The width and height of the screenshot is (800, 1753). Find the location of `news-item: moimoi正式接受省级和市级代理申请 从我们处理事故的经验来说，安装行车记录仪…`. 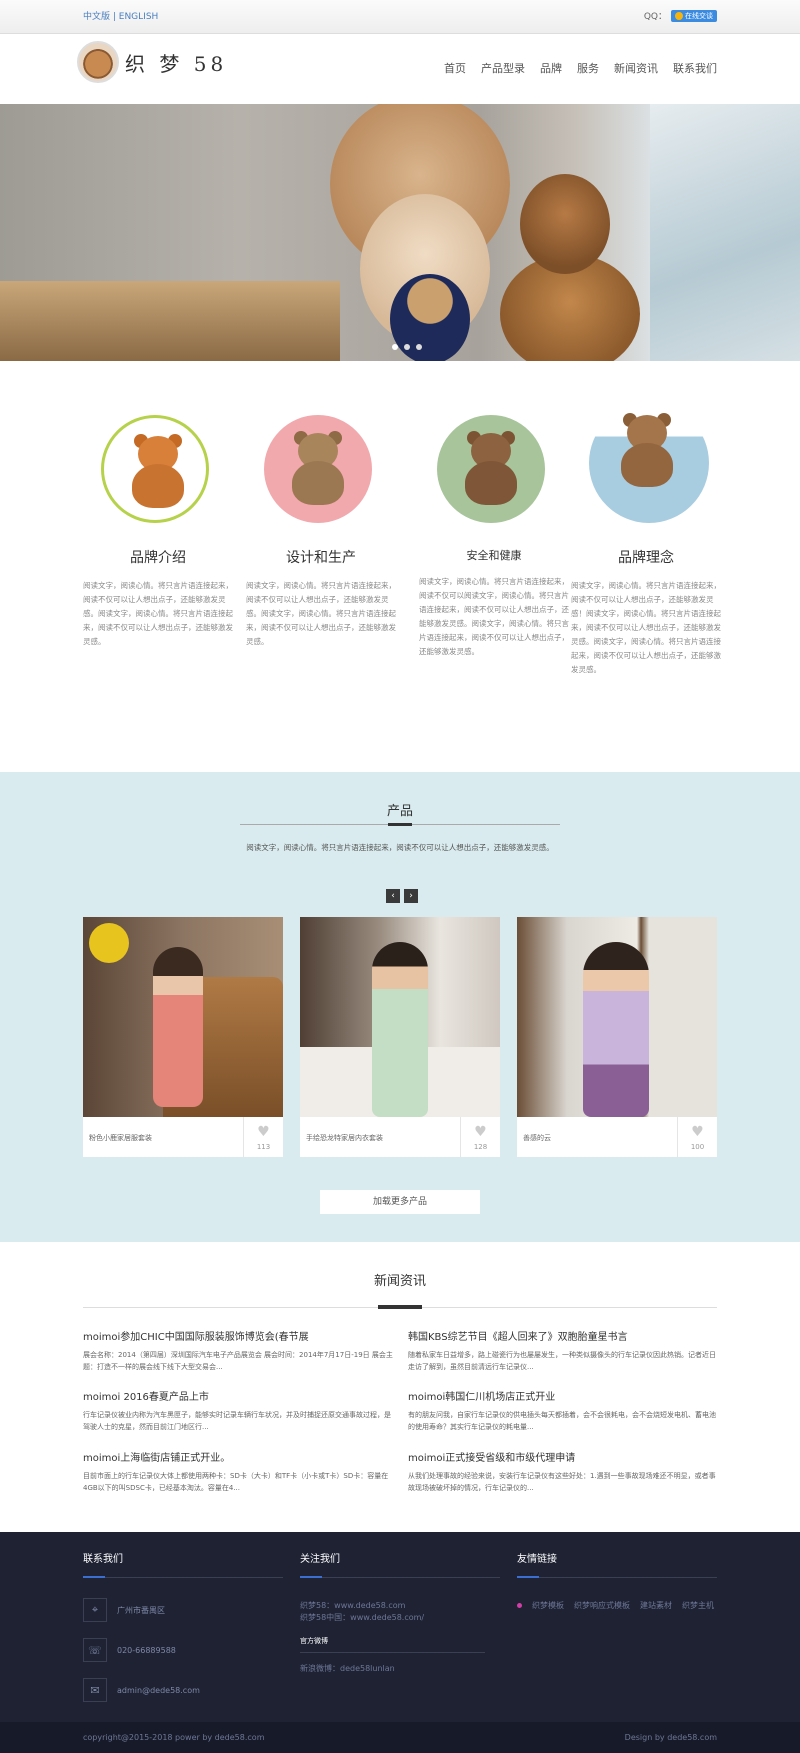

news-item: moimoi正式接受省级和市级代理申请 从我们处理事故的经验来说，安装行车记录仪… is located at coordinates (563, 1471).